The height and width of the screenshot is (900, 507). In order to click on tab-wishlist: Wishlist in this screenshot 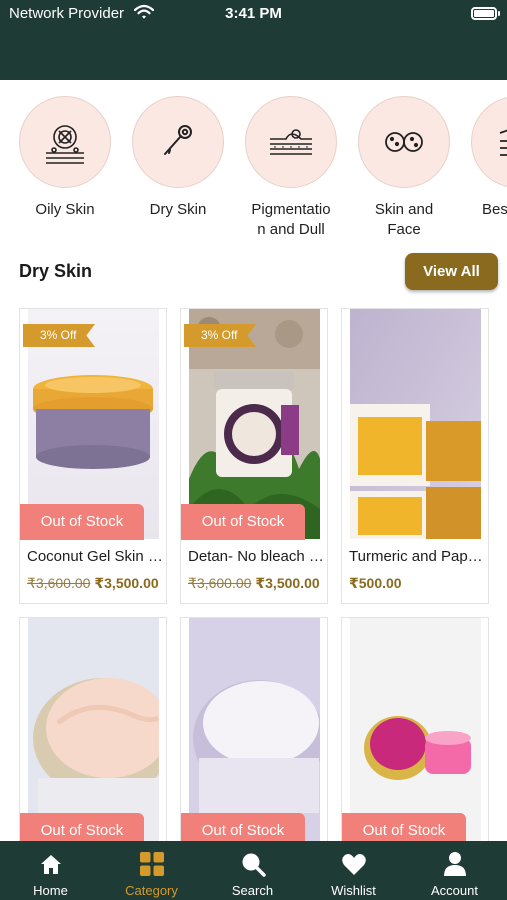, I will do `click(353, 870)`.